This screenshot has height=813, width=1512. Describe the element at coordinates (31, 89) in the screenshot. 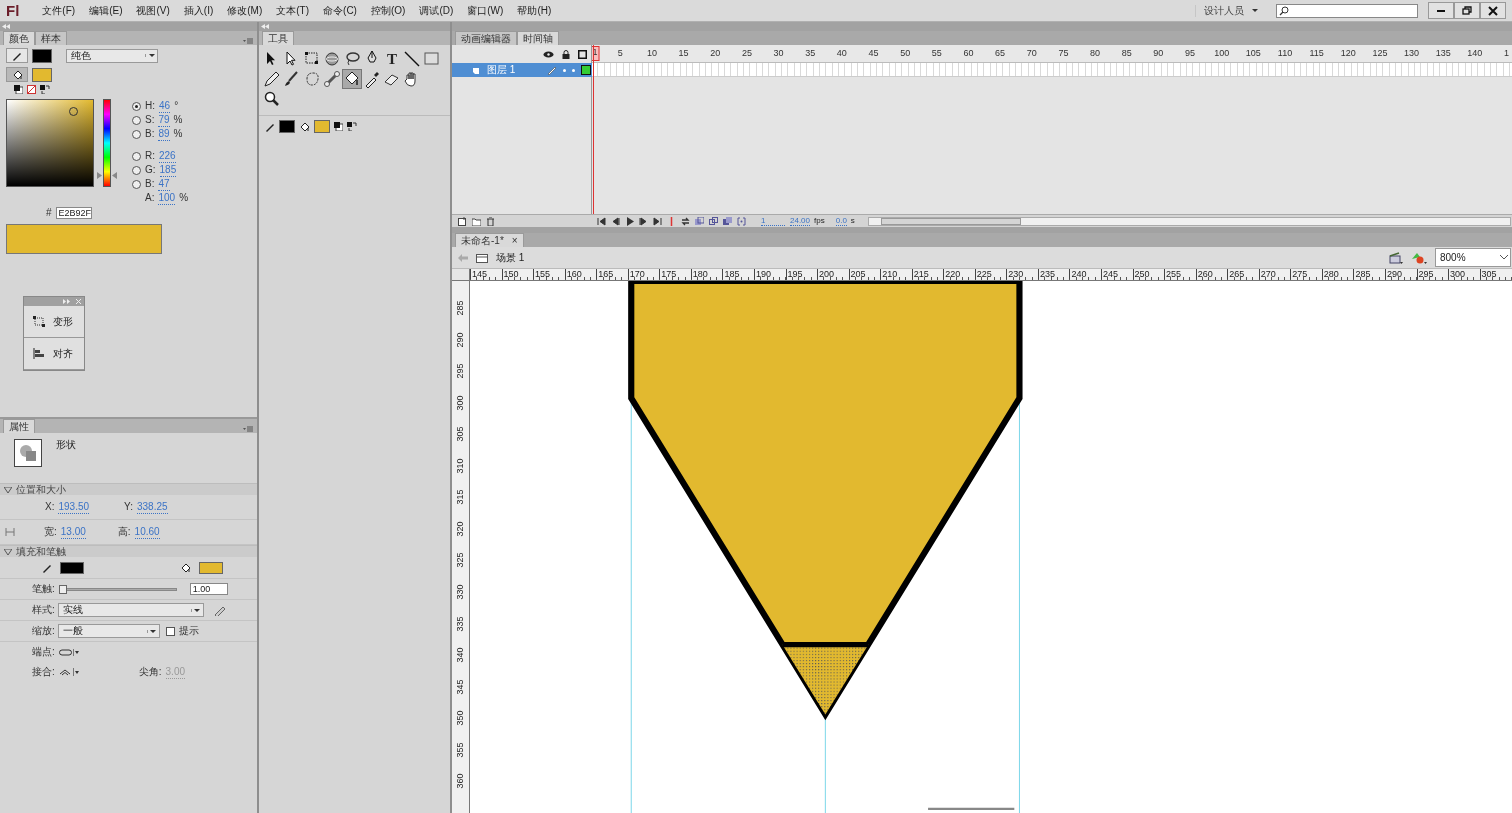

I see `no-color-icon` at that location.